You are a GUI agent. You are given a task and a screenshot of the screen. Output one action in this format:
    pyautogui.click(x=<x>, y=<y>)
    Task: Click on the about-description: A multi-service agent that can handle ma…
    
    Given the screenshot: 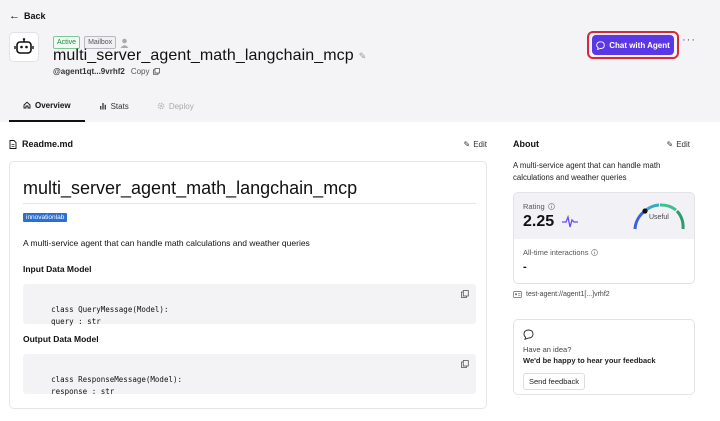 What is the action you would take?
    pyautogui.click(x=587, y=171)
    